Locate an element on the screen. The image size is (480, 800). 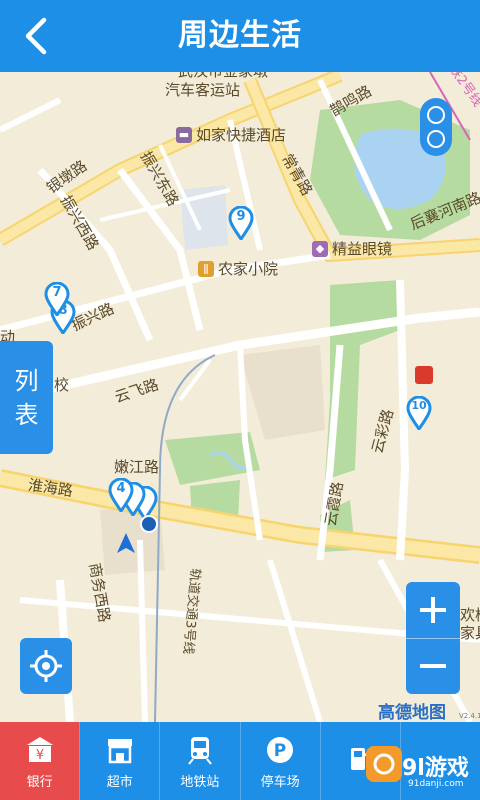
plus-icon is located at coordinates (433, 610).